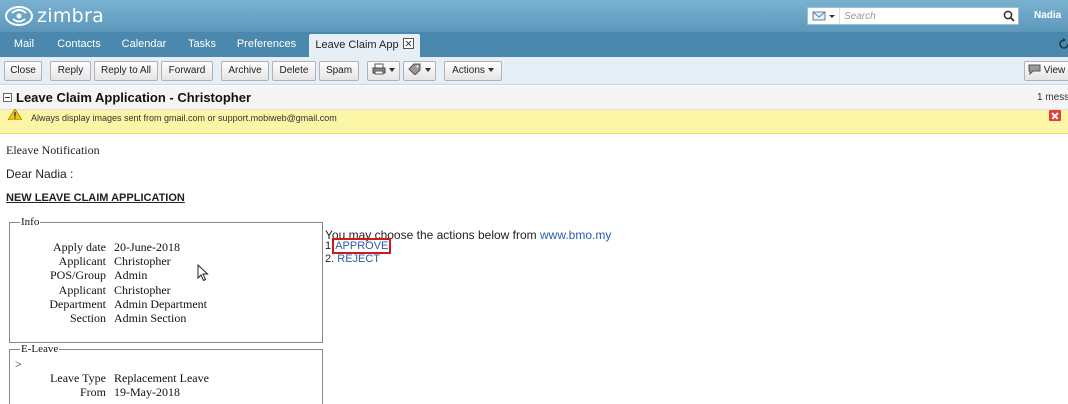 The image size is (1068, 404). I want to click on mouse-cursor-icon, so click(203, 273).